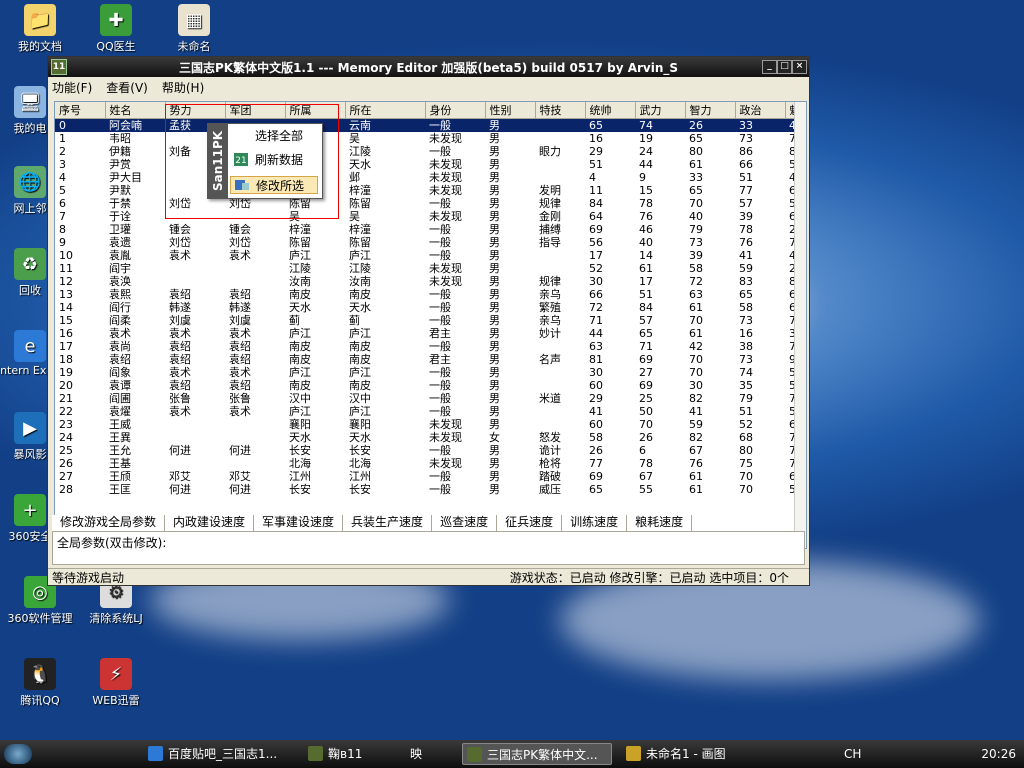 This screenshot has width=1024, height=768. Describe the element at coordinates (40, 683) in the screenshot. I see `desktop-icon-qq: 🐧 腾讯QQ` at that location.